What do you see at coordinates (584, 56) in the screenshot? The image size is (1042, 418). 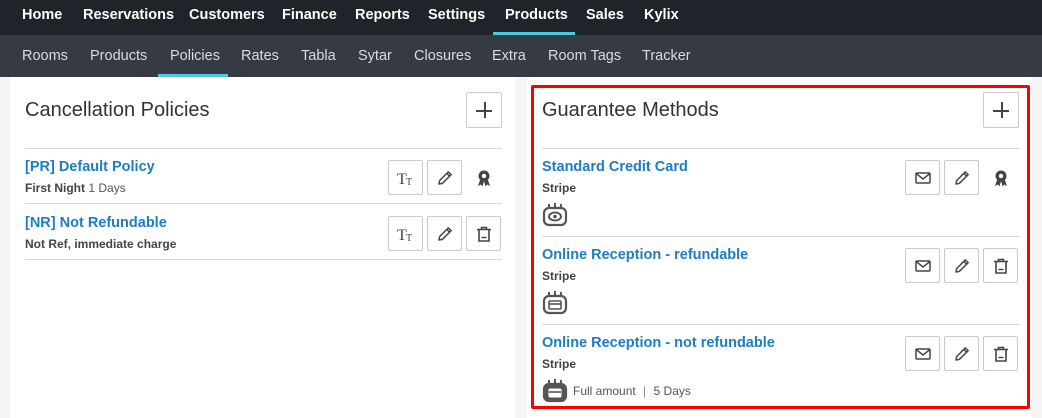 I see `subnav-room-tags: Room Tags` at bounding box center [584, 56].